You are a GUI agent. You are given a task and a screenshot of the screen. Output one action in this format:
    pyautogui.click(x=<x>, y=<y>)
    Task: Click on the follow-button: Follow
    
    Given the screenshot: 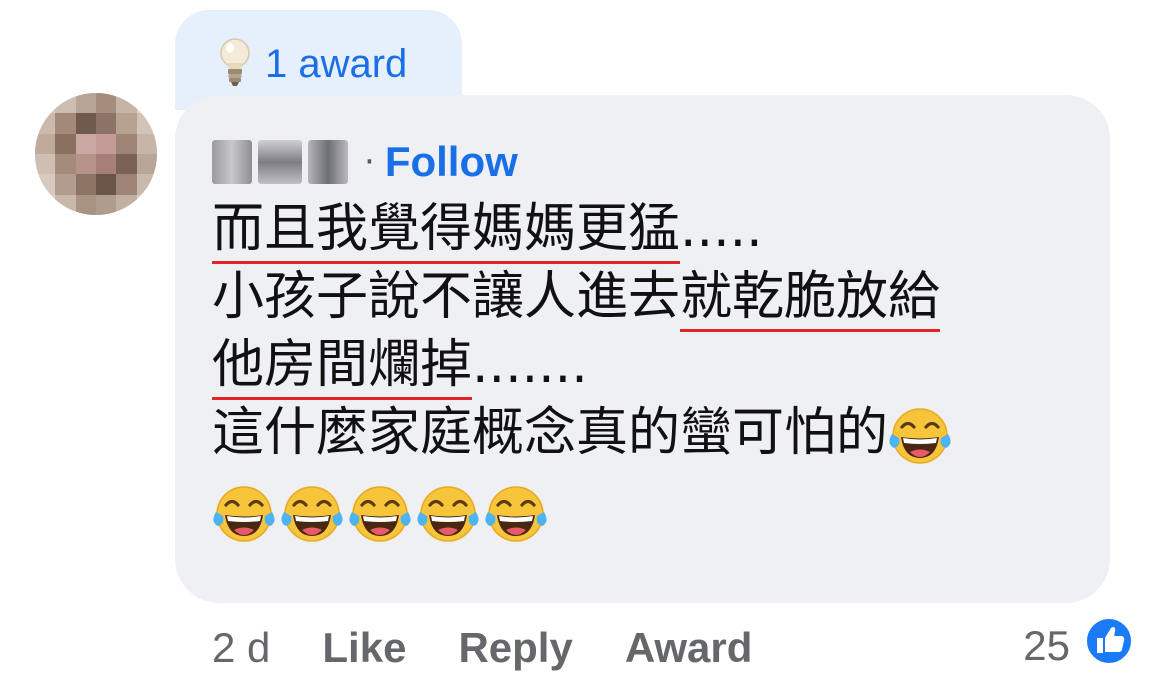 What is the action you would take?
    pyautogui.click(x=451, y=162)
    